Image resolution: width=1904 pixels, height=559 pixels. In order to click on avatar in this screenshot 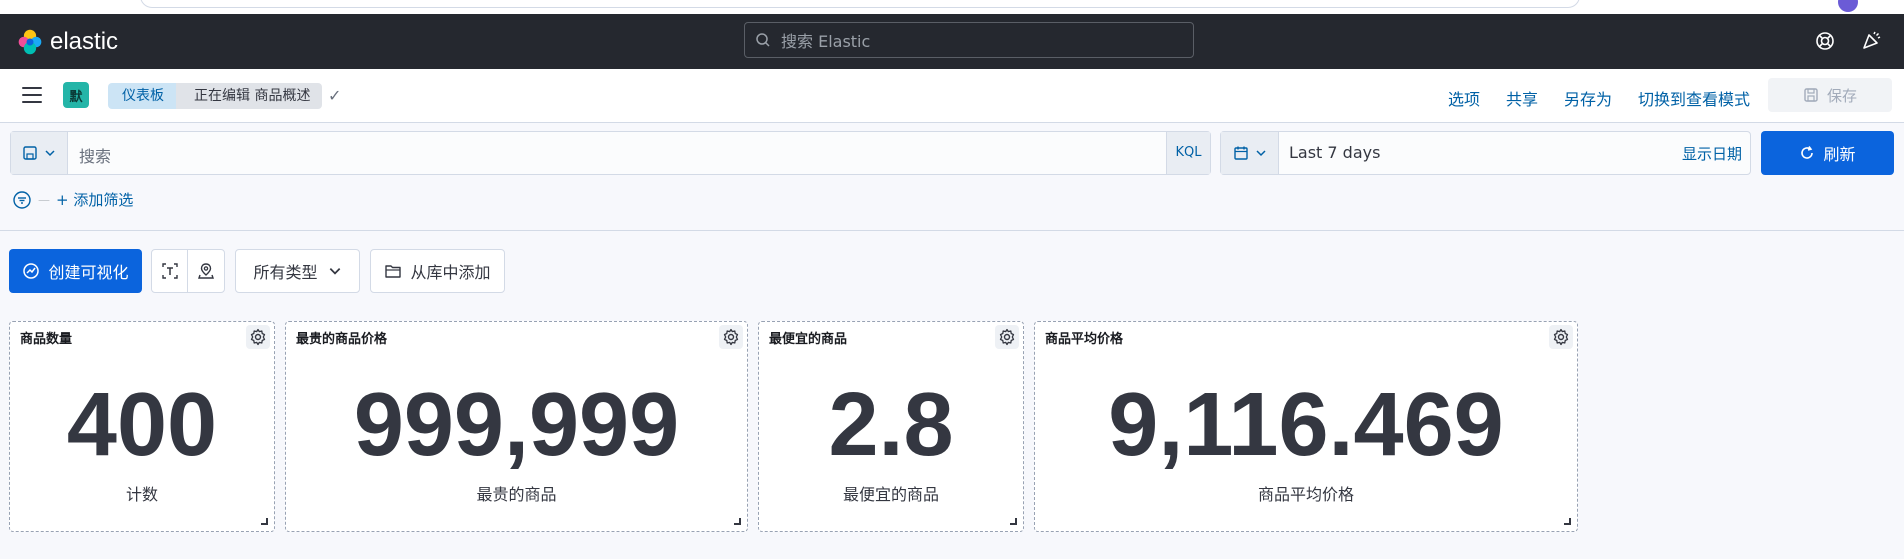, I will do `click(1848, 6)`.